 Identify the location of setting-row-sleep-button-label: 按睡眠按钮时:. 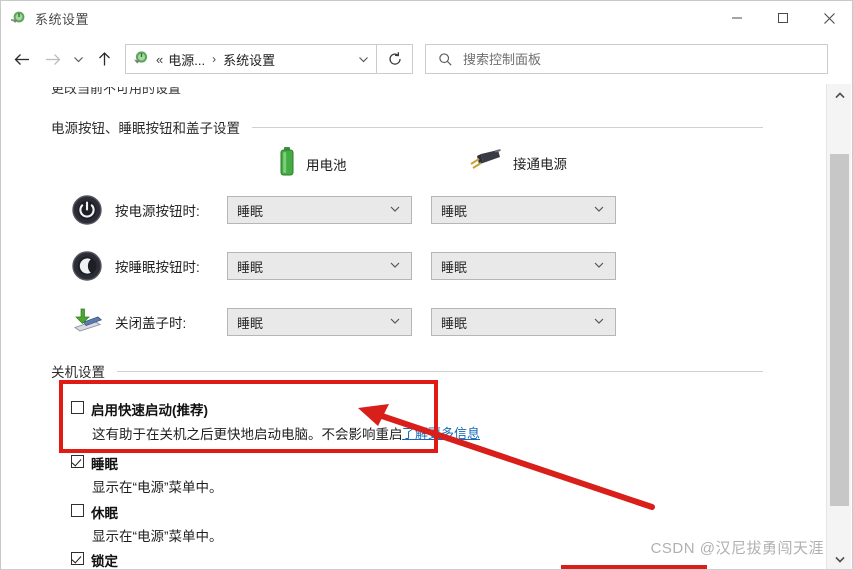
(157, 267).